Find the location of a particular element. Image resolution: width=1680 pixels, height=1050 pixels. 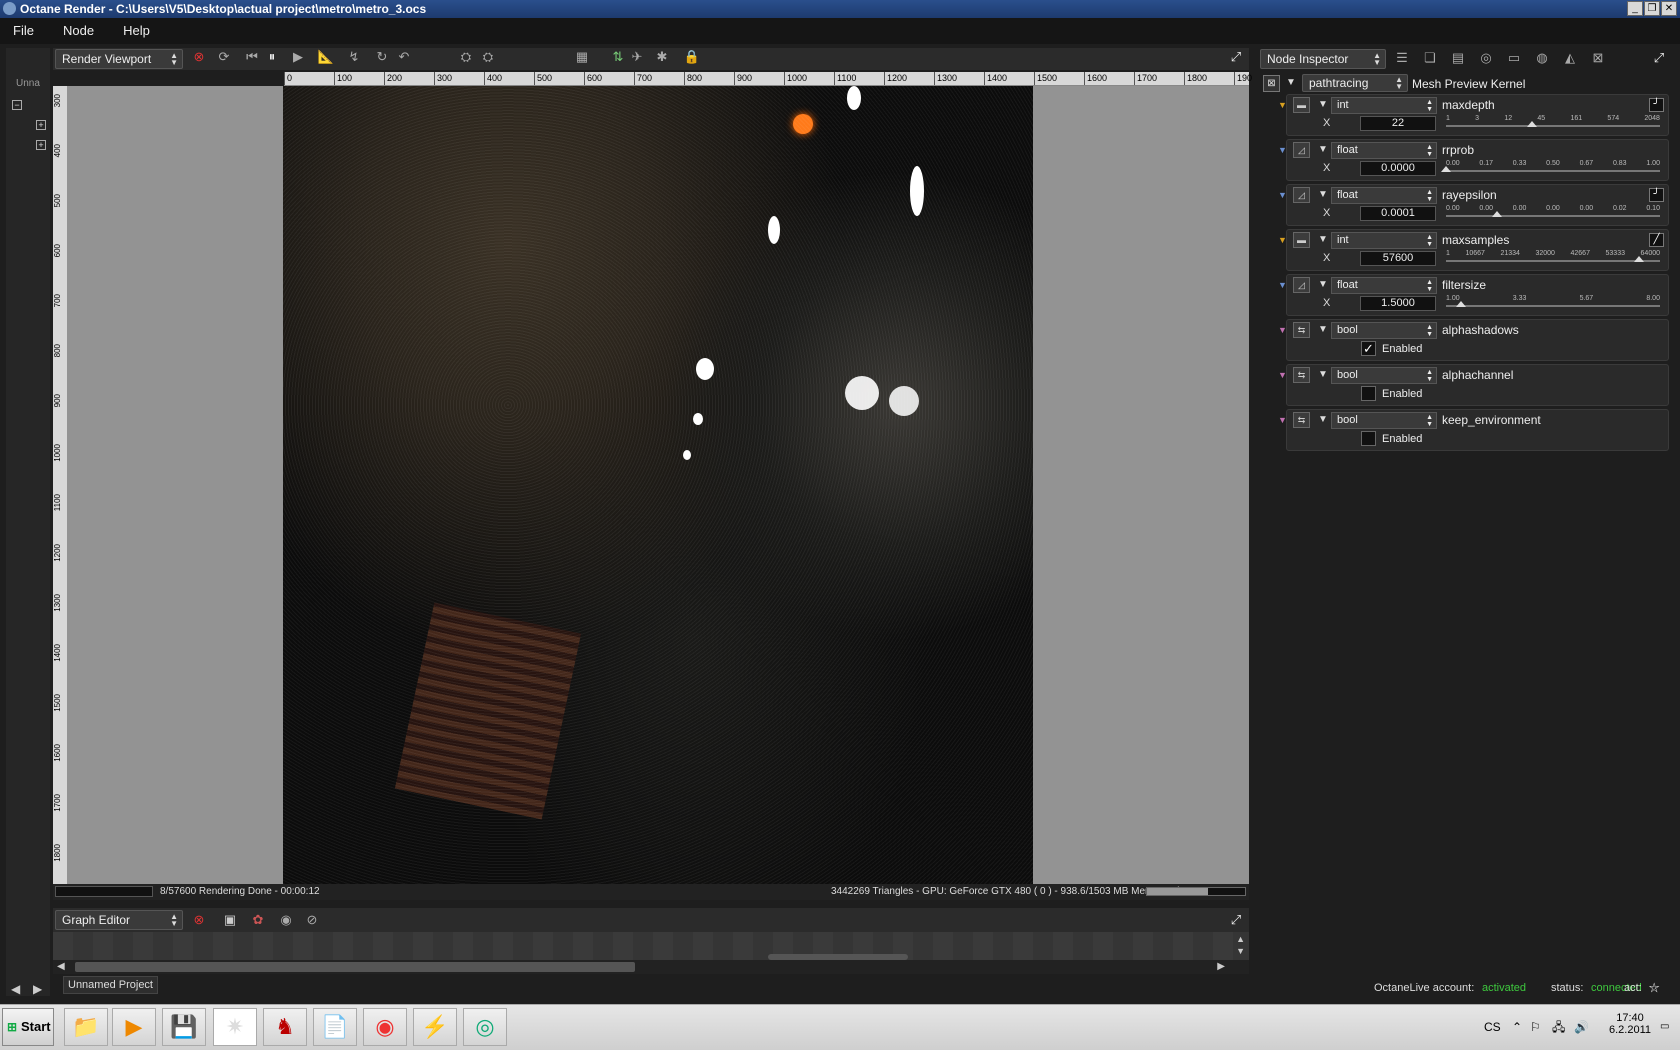

tool-icon: ↯ is located at coordinates (354, 57).